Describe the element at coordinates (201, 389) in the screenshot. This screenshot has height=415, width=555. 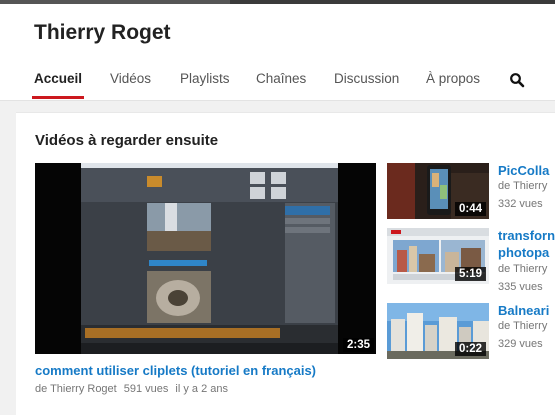
I see `video-age: il y a 2 ans` at that location.